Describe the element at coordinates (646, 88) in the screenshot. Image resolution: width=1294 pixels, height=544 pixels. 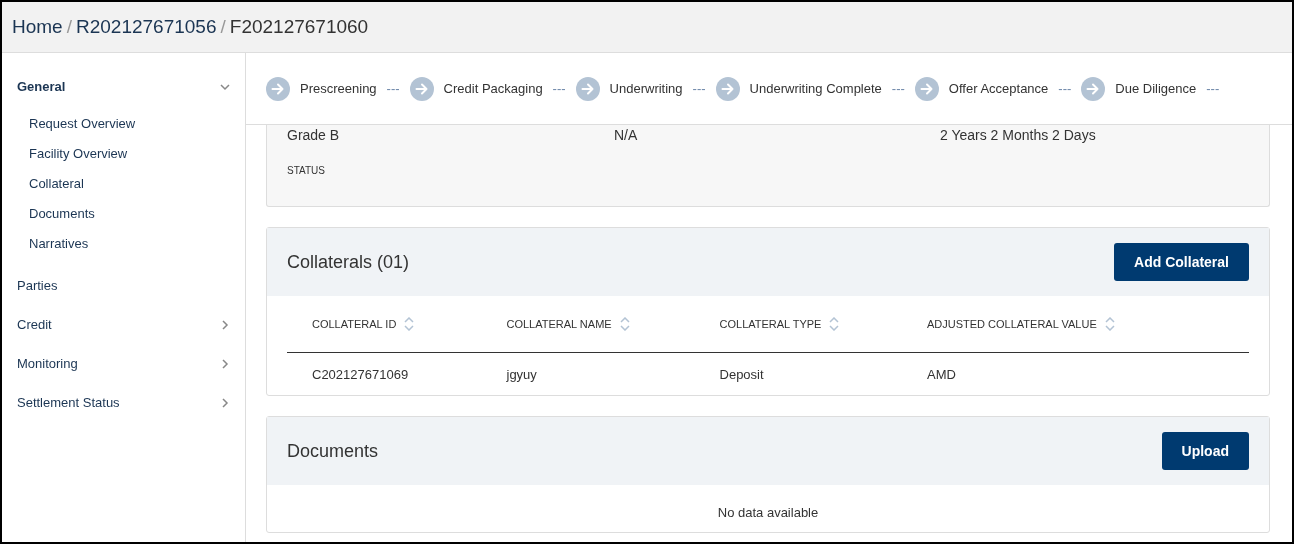
I see `step-label: Underwriting` at that location.